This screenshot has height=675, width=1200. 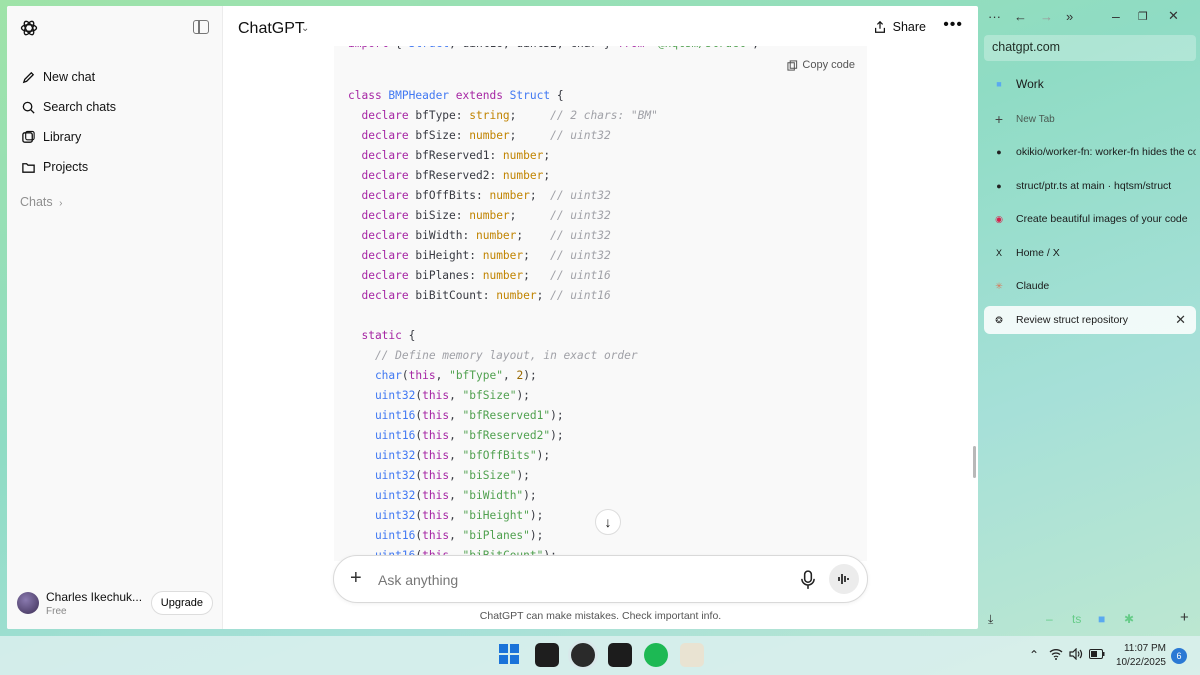 I want to click on notification-badge: 6, so click(x=1179, y=656).